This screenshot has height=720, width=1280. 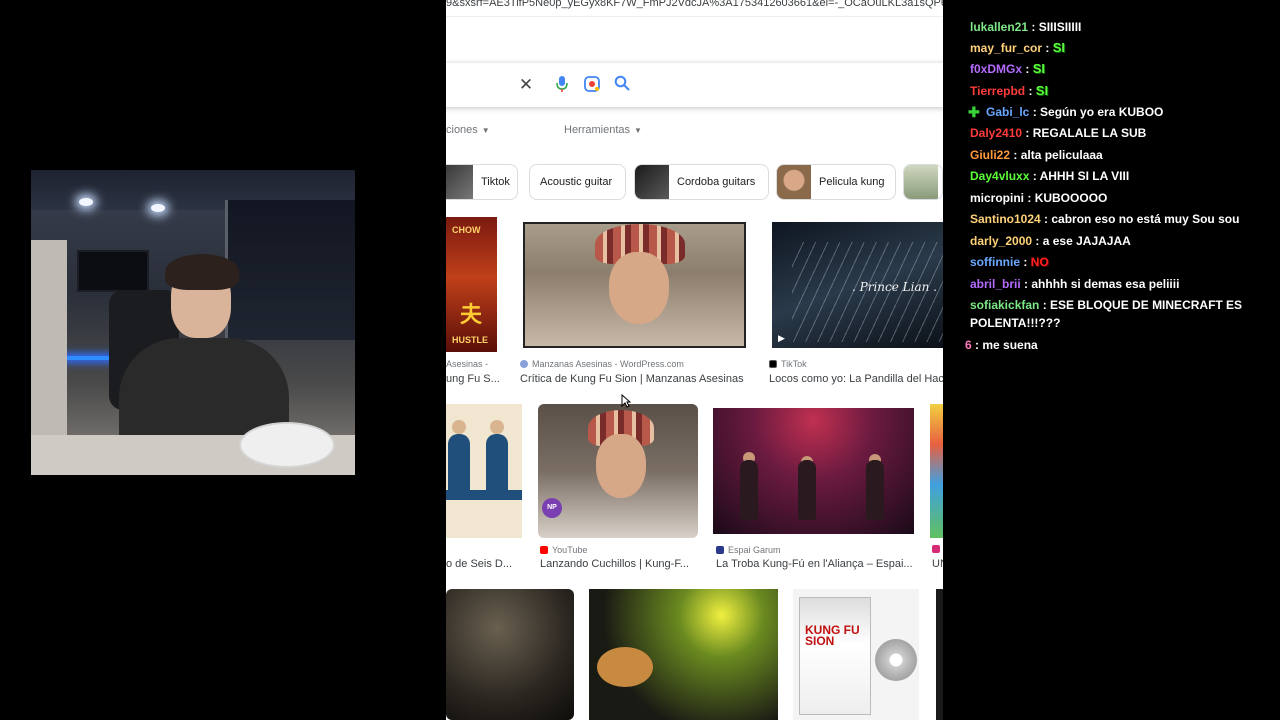 I want to click on chat-username: micropini, so click(x=997, y=198).